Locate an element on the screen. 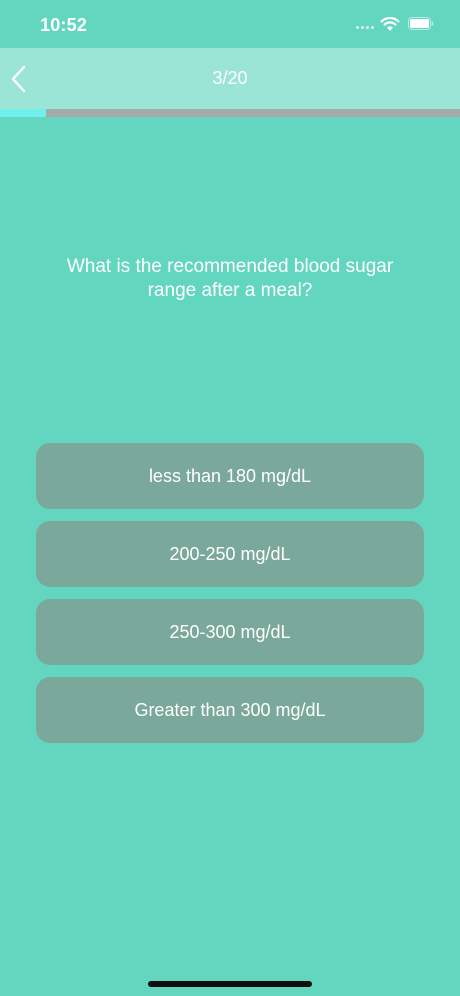  quiz-progress-fill is located at coordinates (23, 113).